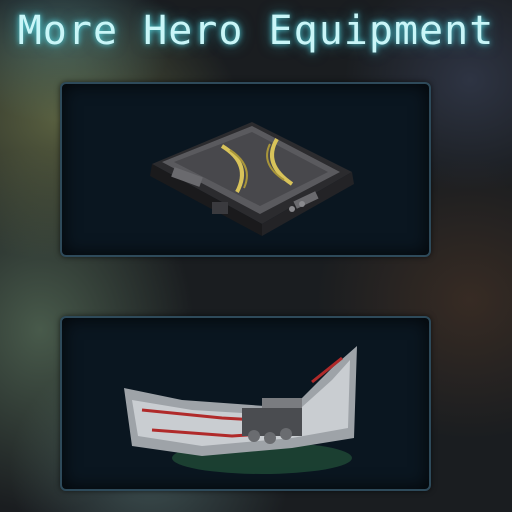 This screenshot has width=512, height=512. I want to click on page-title: More Hero Equipment, so click(256, 31).